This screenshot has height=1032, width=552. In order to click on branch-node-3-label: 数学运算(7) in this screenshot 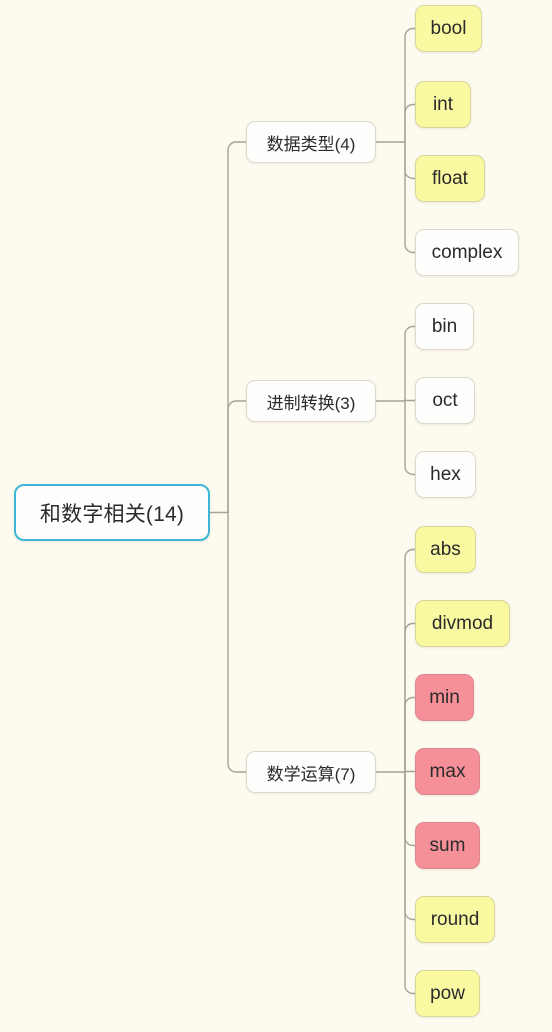, I will do `click(311, 774)`.